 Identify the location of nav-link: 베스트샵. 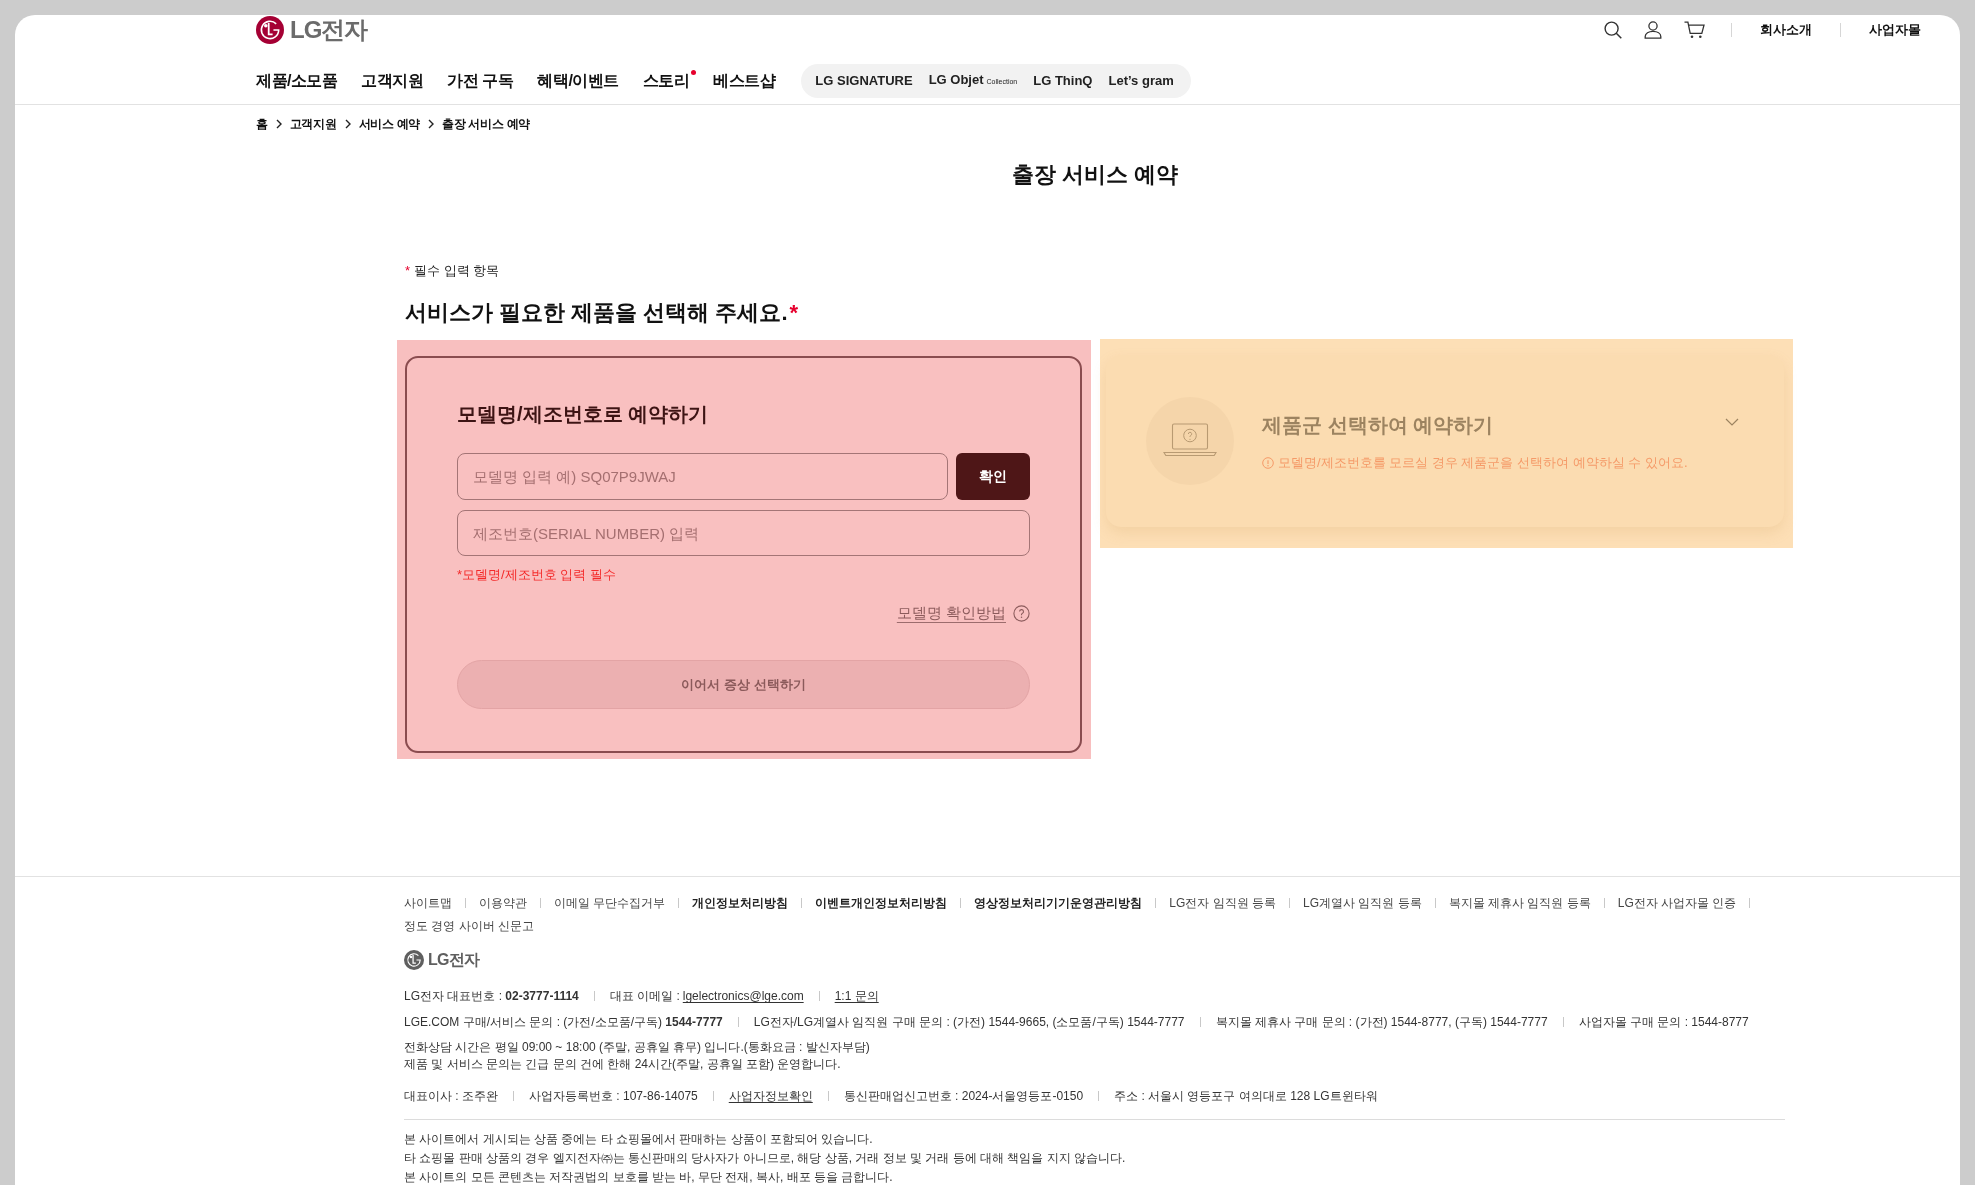
(744, 81).